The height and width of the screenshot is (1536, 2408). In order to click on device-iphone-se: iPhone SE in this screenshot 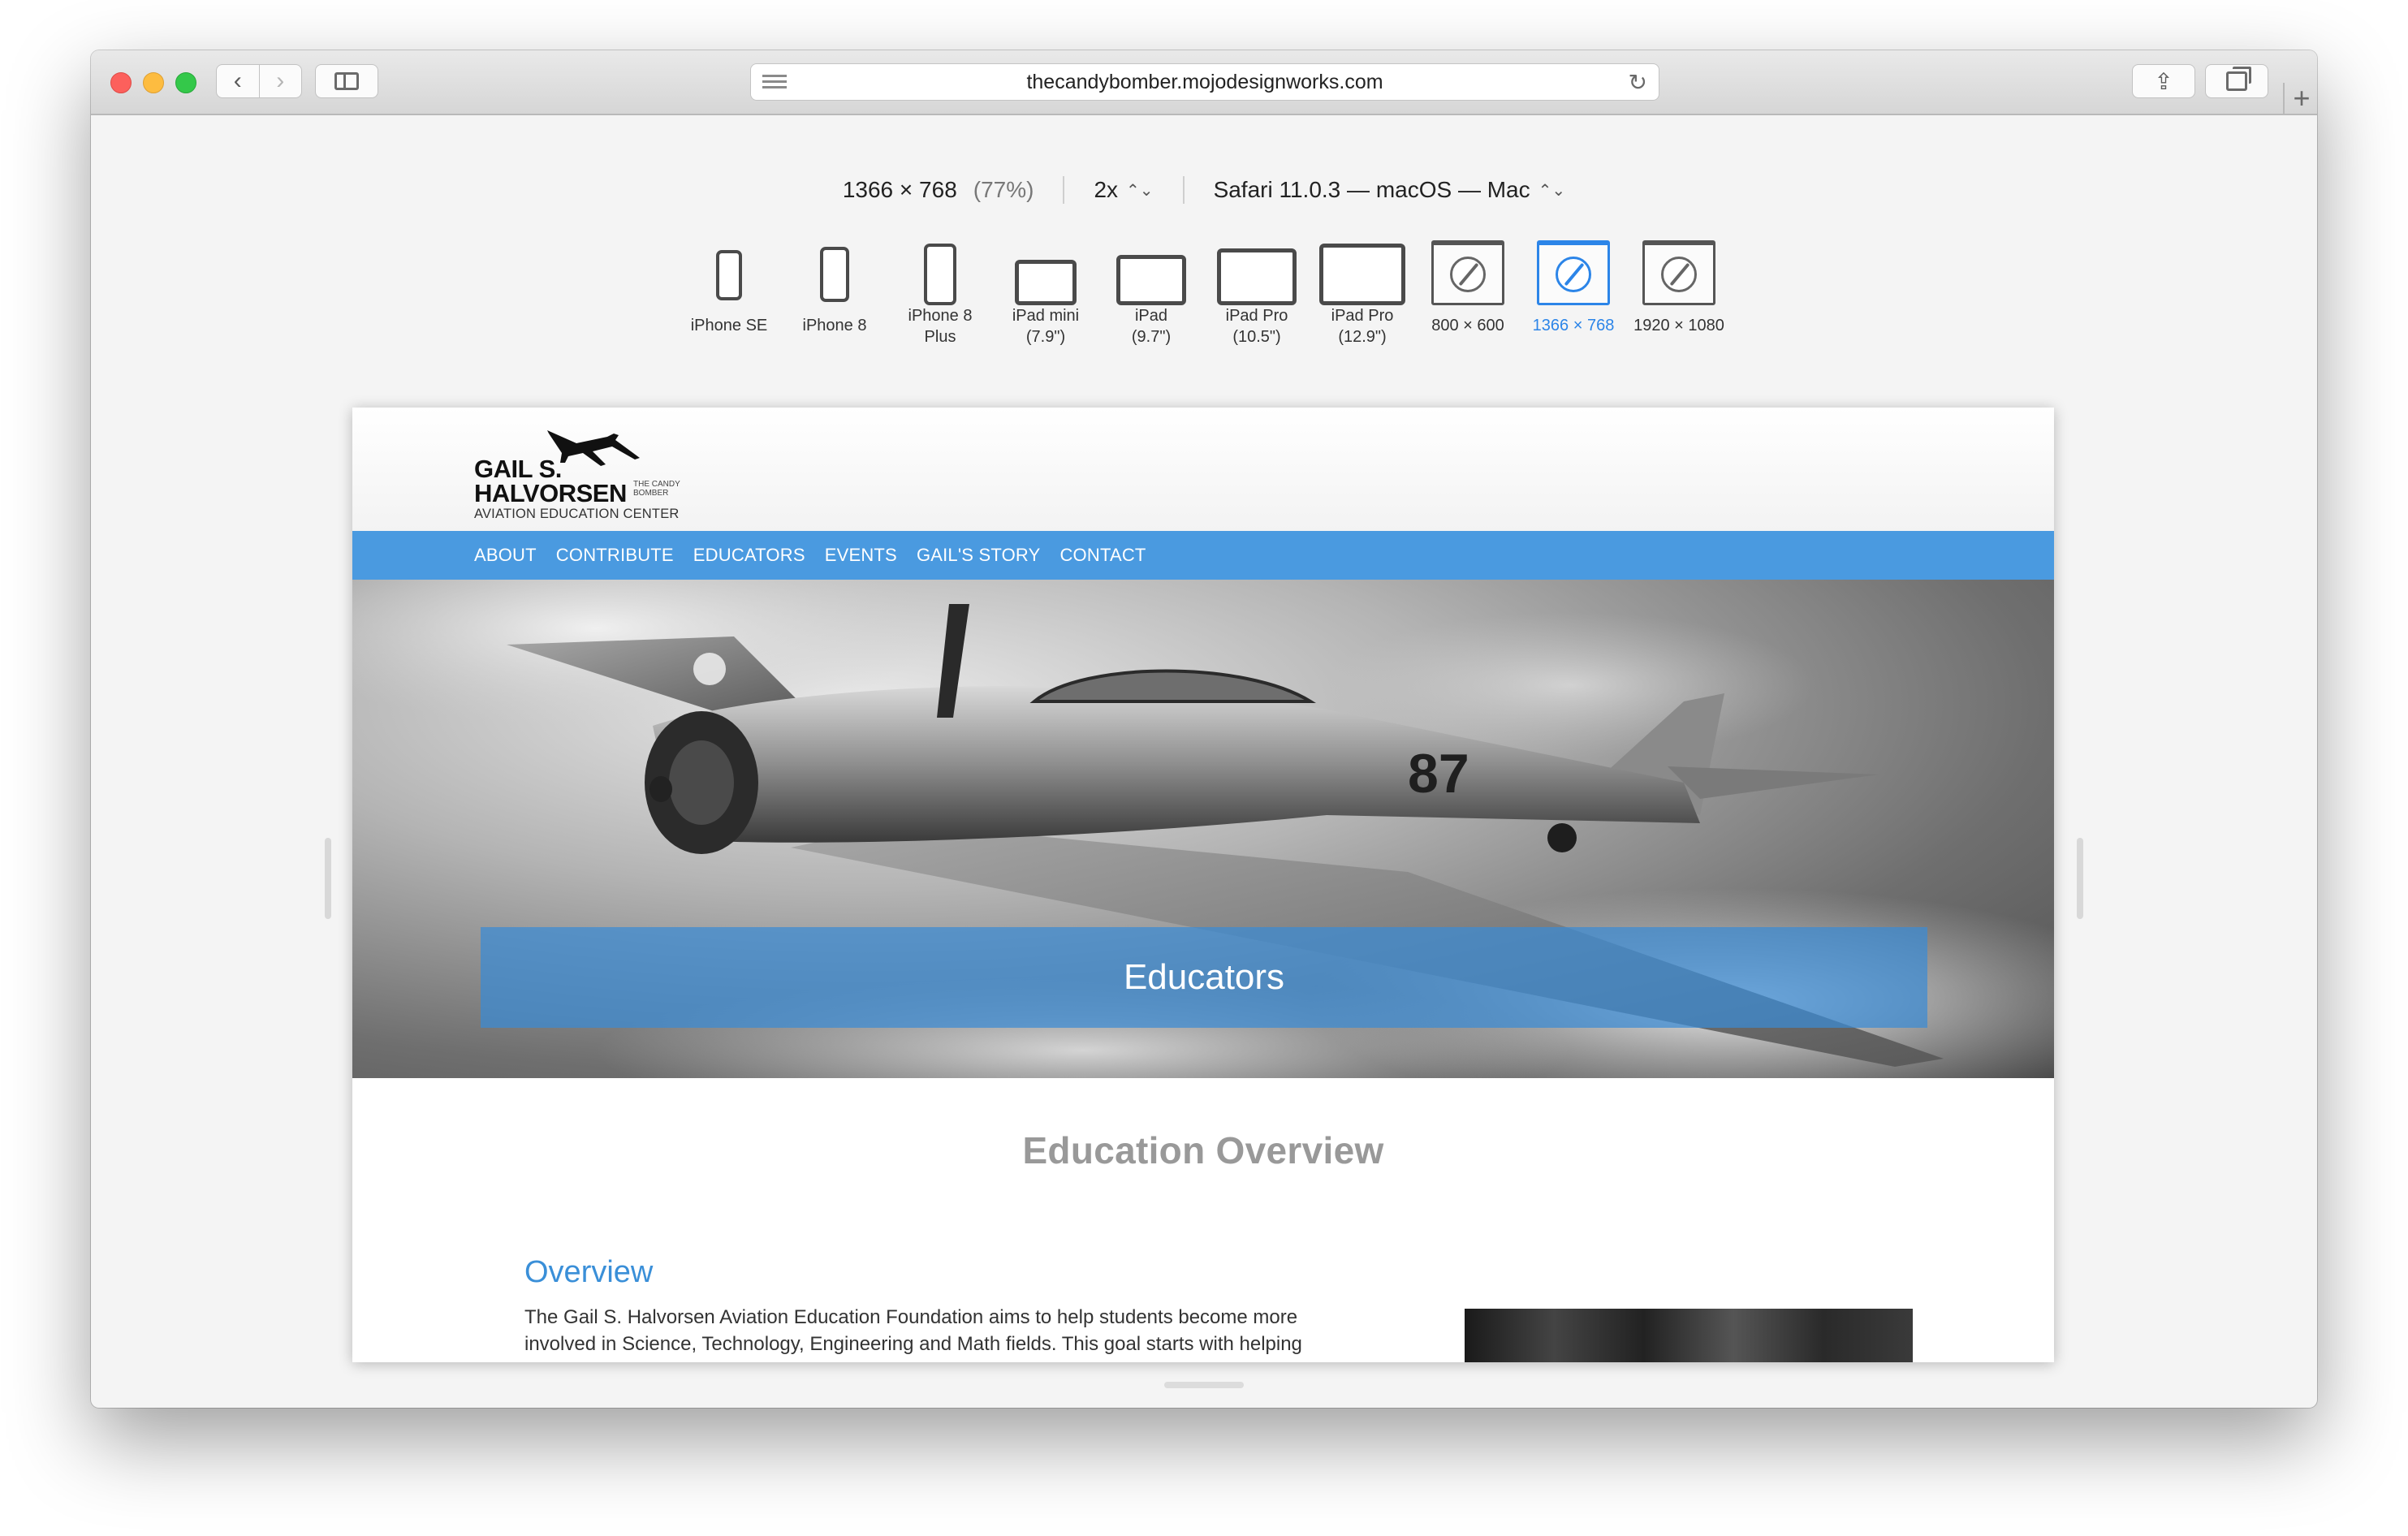, I will do `click(729, 309)`.